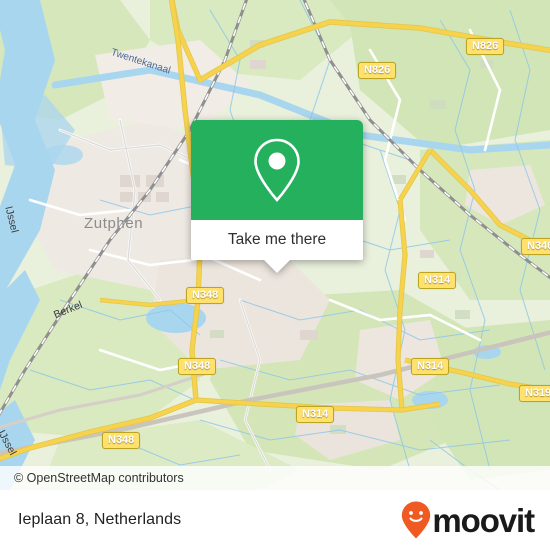 The height and width of the screenshot is (550, 550). I want to click on road-shield-n348-lower: N348, so click(121, 440).